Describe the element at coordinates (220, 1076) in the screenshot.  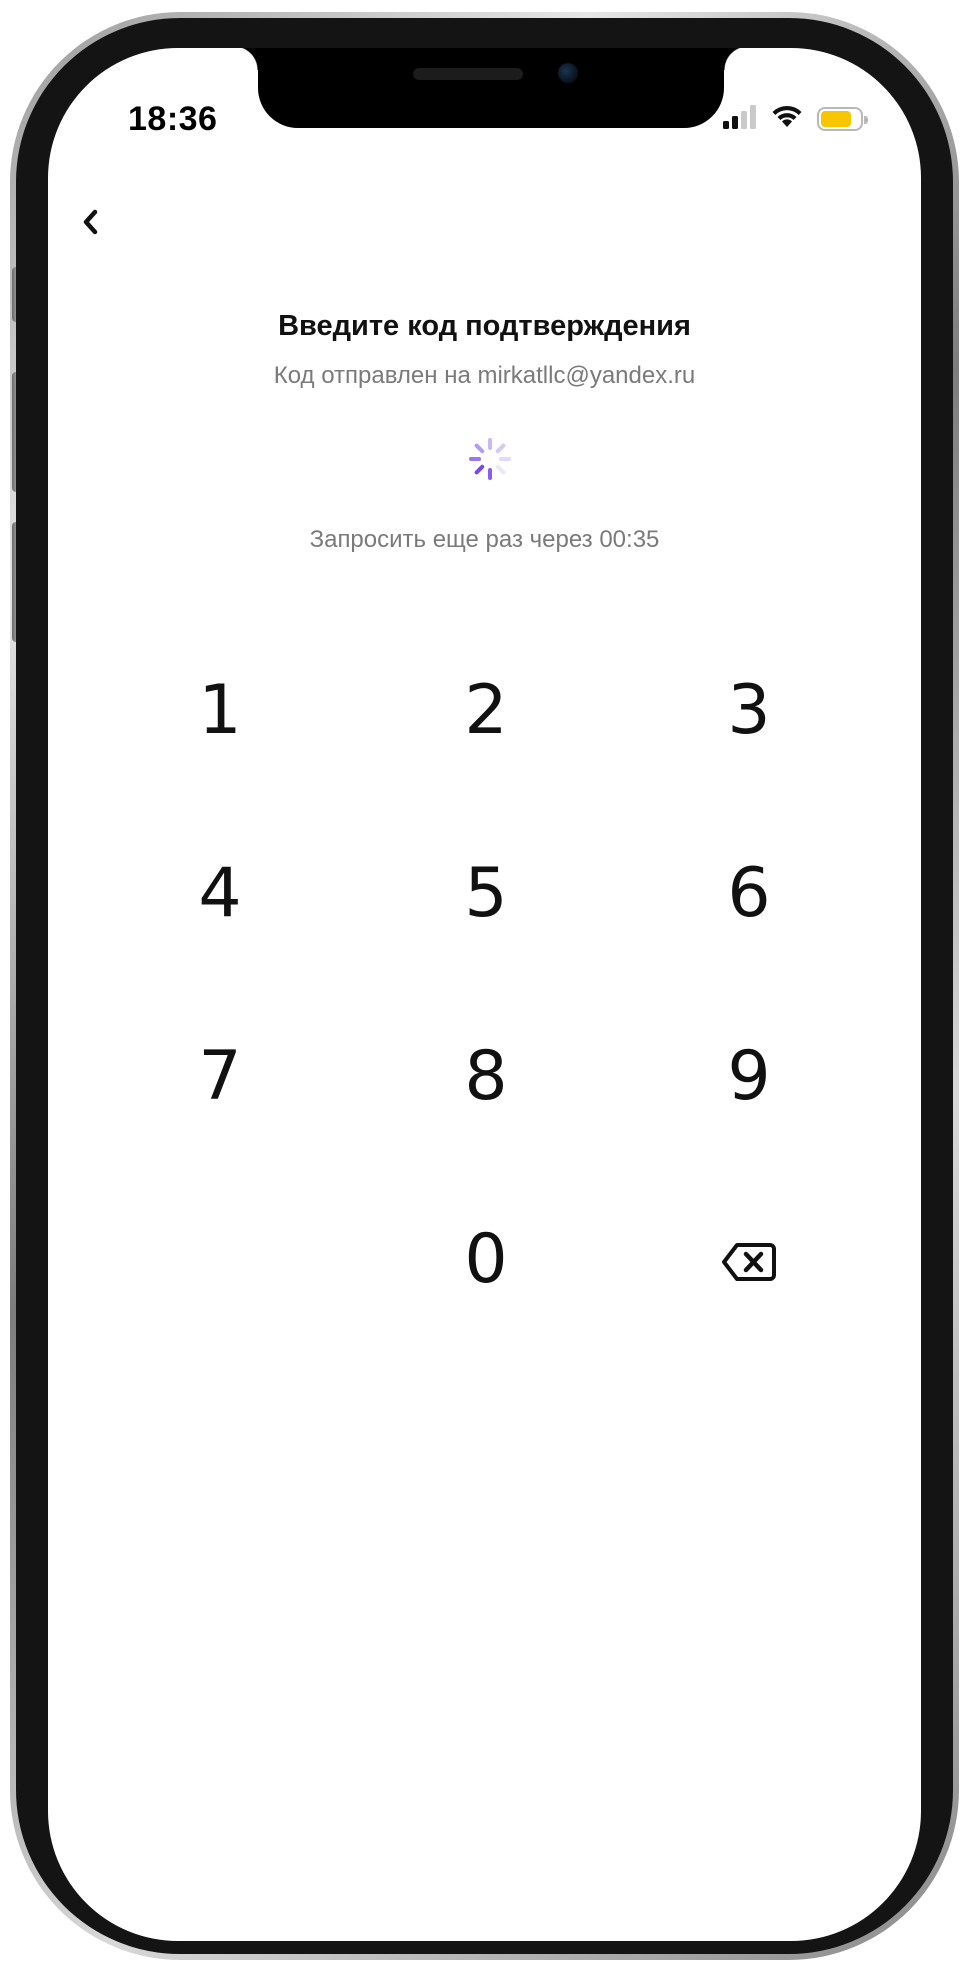
I see `key-7: 7` at that location.